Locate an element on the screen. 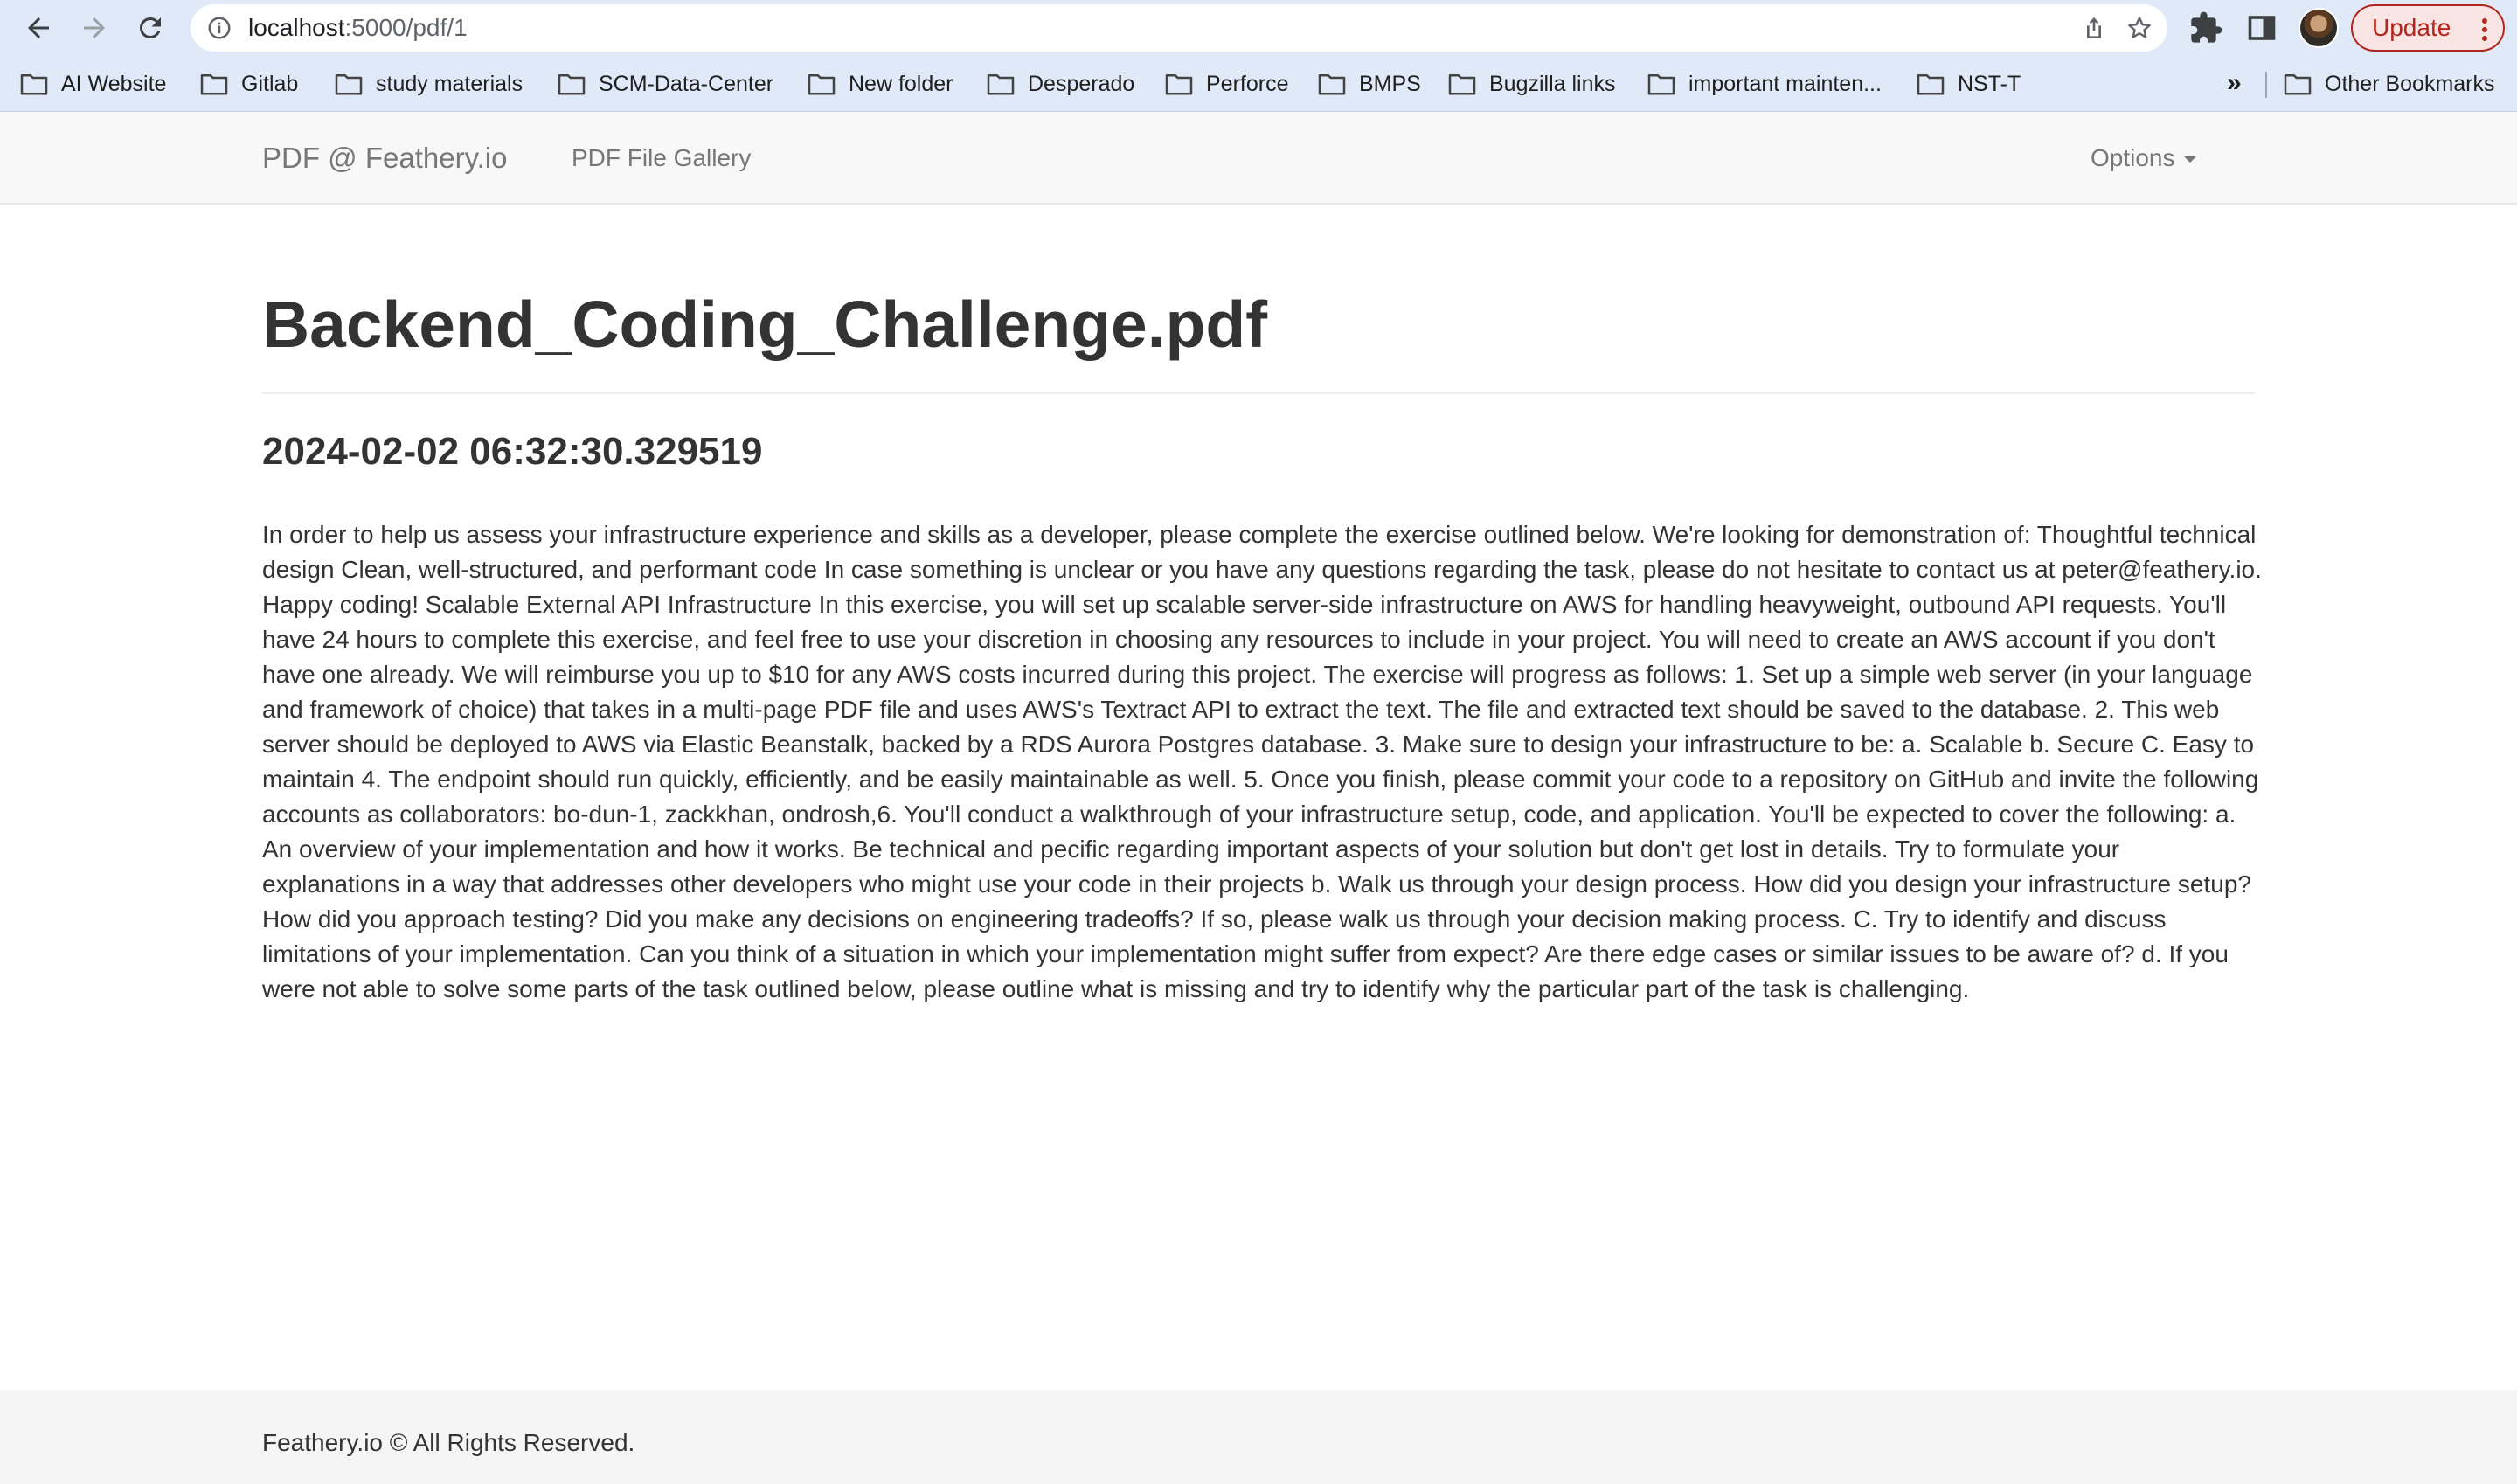 The image size is (2517, 1484). bookmark-folder: Bugzilla links is located at coordinates (1531, 84).